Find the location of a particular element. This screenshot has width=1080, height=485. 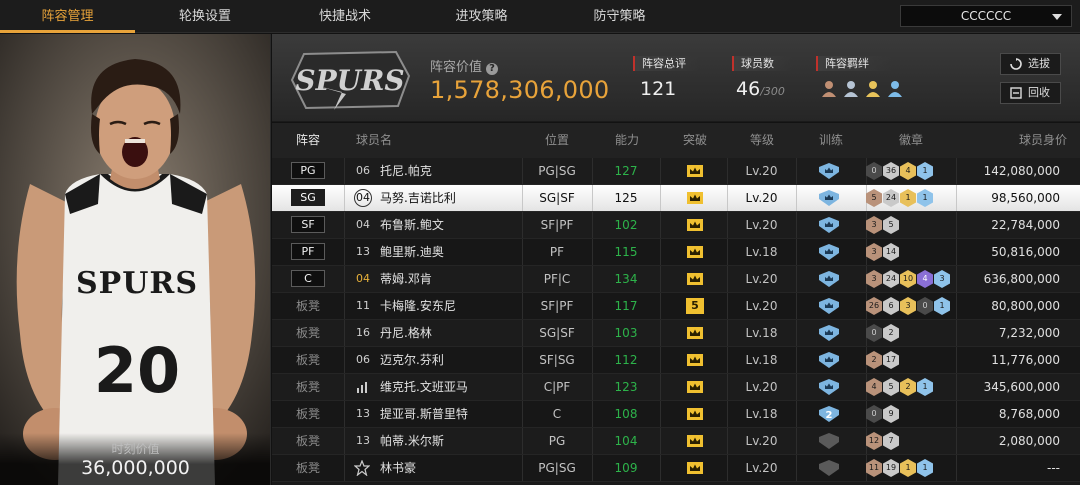

col-lineup: 阵容 is located at coordinates (308, 140).